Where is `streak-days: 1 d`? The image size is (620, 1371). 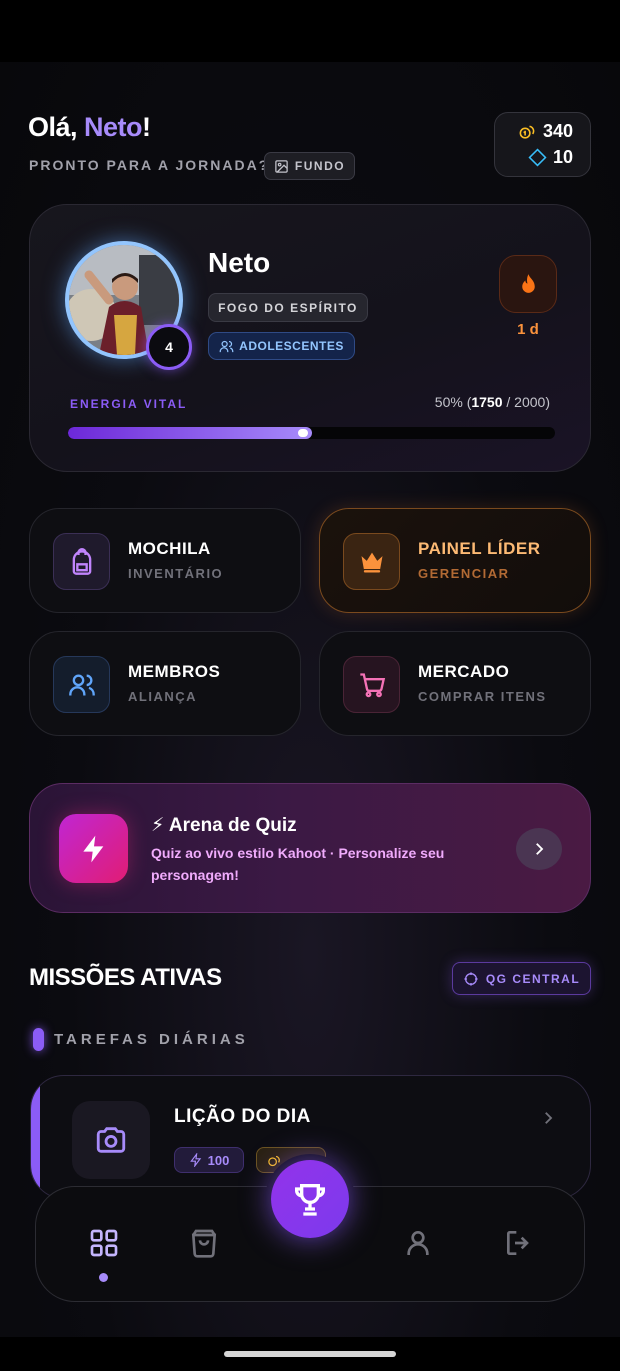
streak-days: 1 d is located at coordinates (528, 329).